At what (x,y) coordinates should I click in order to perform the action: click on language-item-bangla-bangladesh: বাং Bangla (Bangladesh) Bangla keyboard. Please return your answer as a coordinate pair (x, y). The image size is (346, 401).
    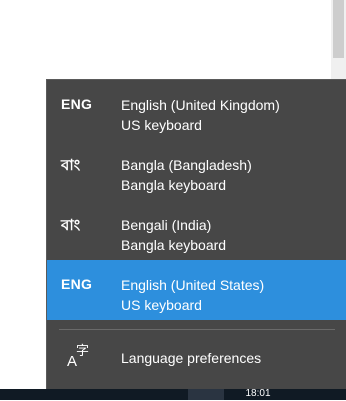
    Looking at the image, I should click on (196, 170).